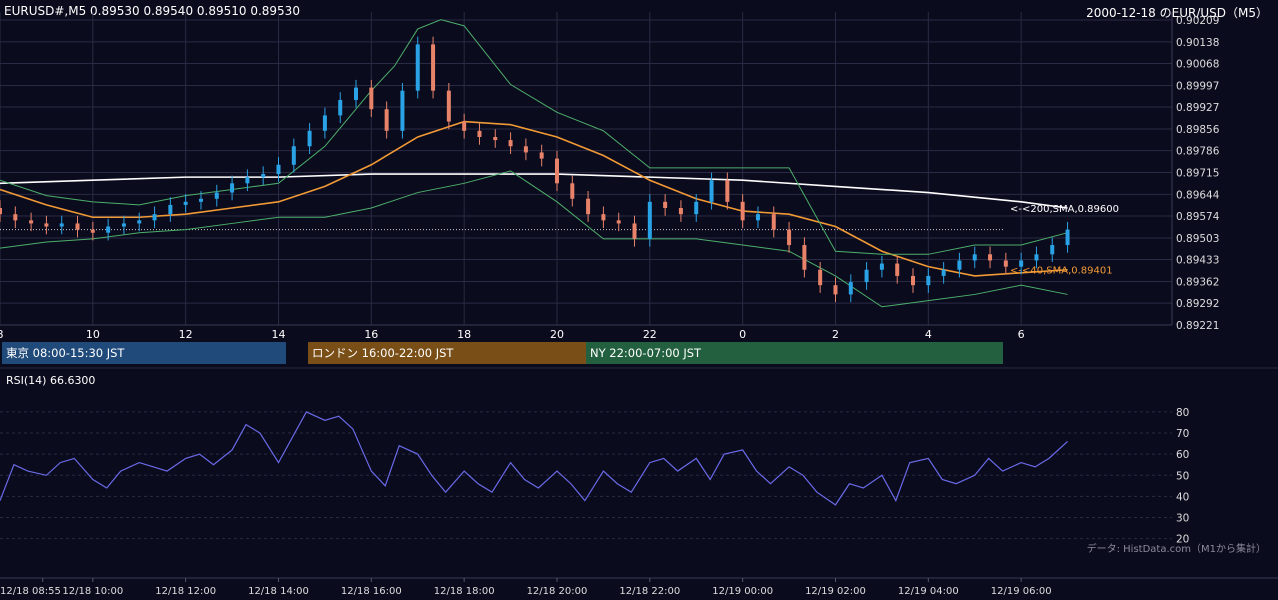 Image resolution: width=1278 pixels, height=600 pixels. What do you see at coordinates (30, 591) in the screenshot?
I see `time-tick-label: 12/18 08:55` at bounding box center [30, 591].